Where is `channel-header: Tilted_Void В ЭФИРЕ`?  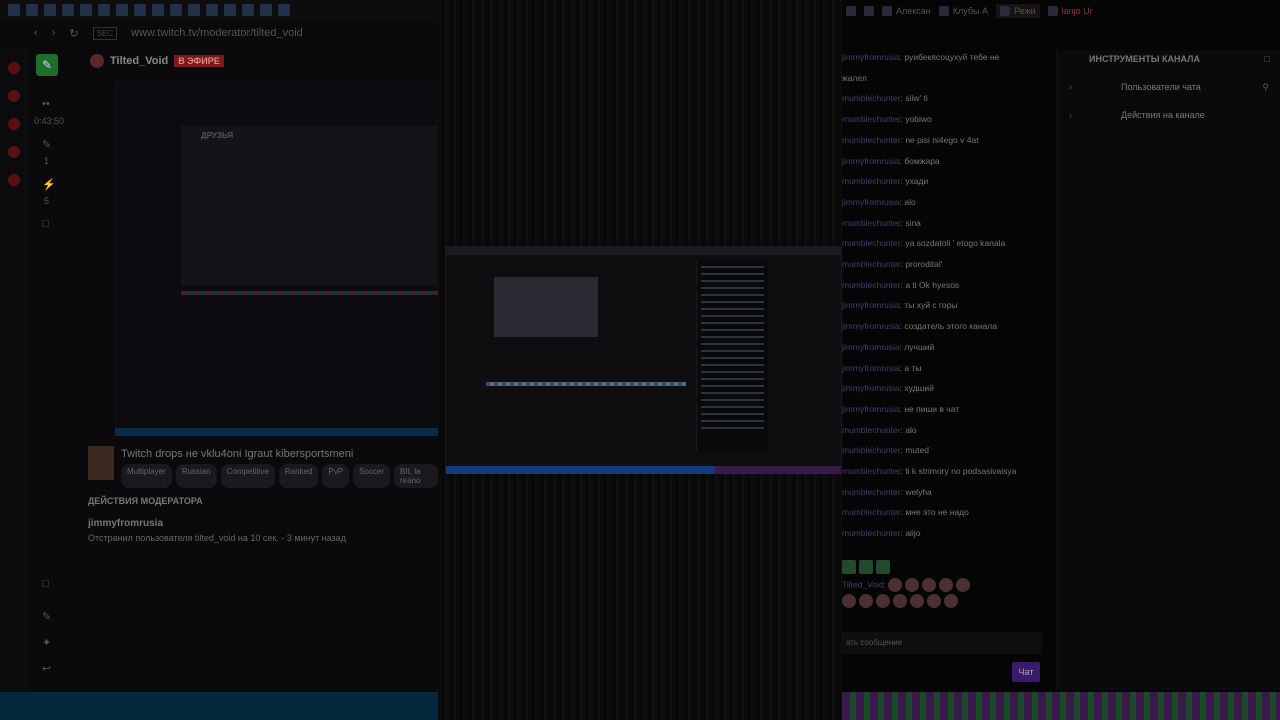 channel-header: Tilted_Void В ЭФИРЕ is located at coordinates (157, 61).